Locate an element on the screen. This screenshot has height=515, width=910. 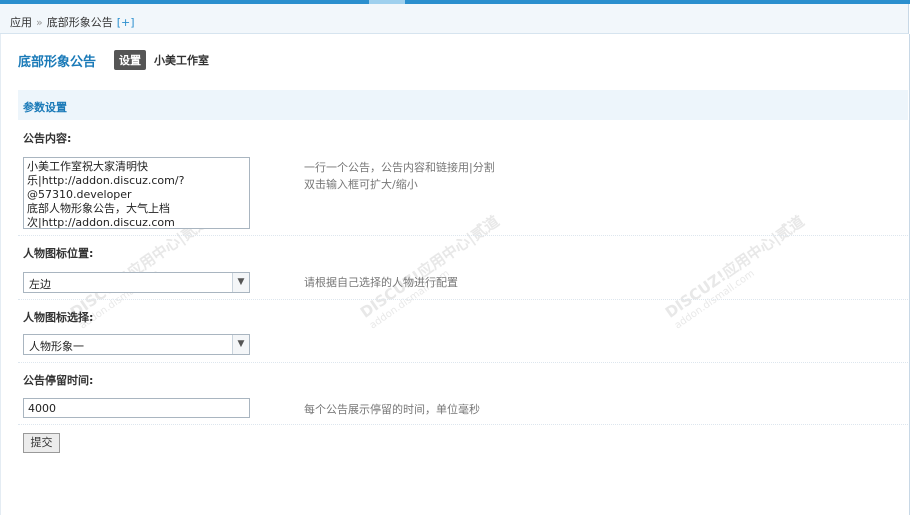
stay-time-input is located at coordinates (136, 408).